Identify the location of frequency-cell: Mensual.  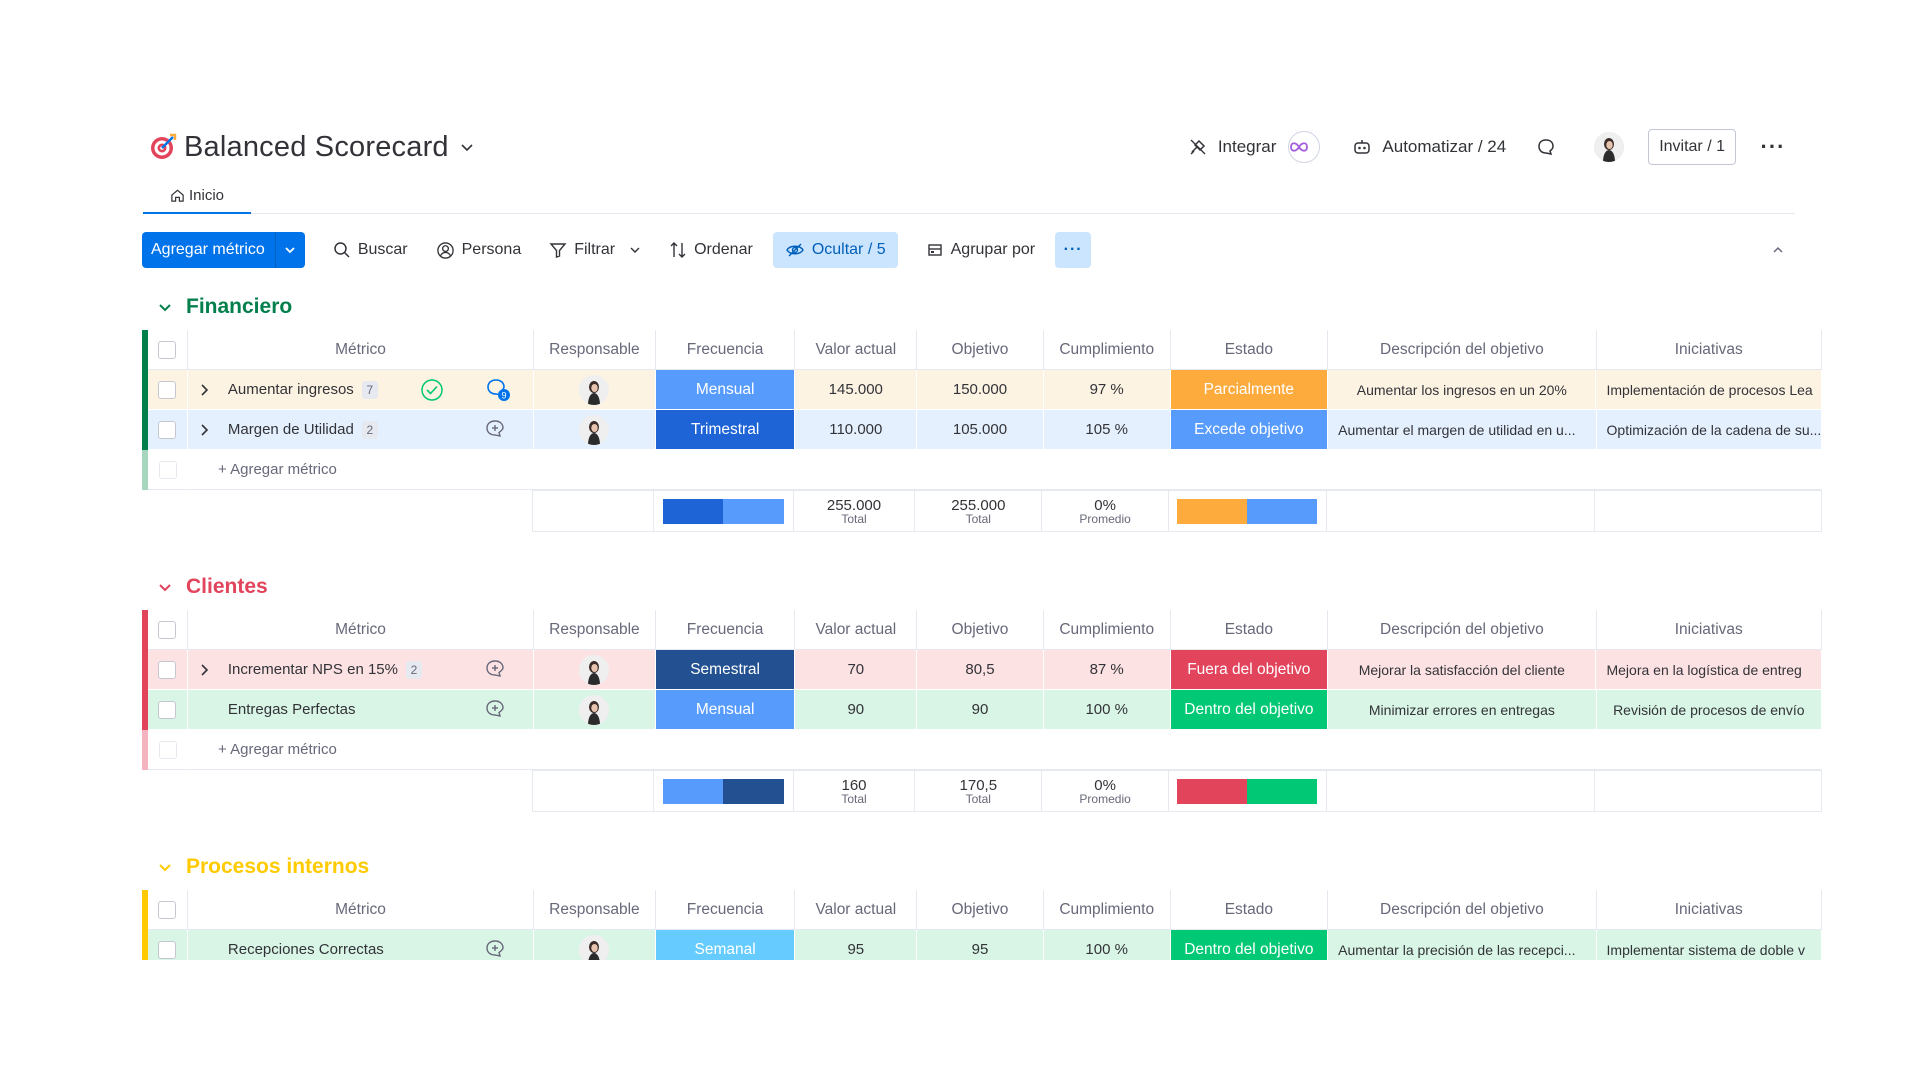
(725, 390).